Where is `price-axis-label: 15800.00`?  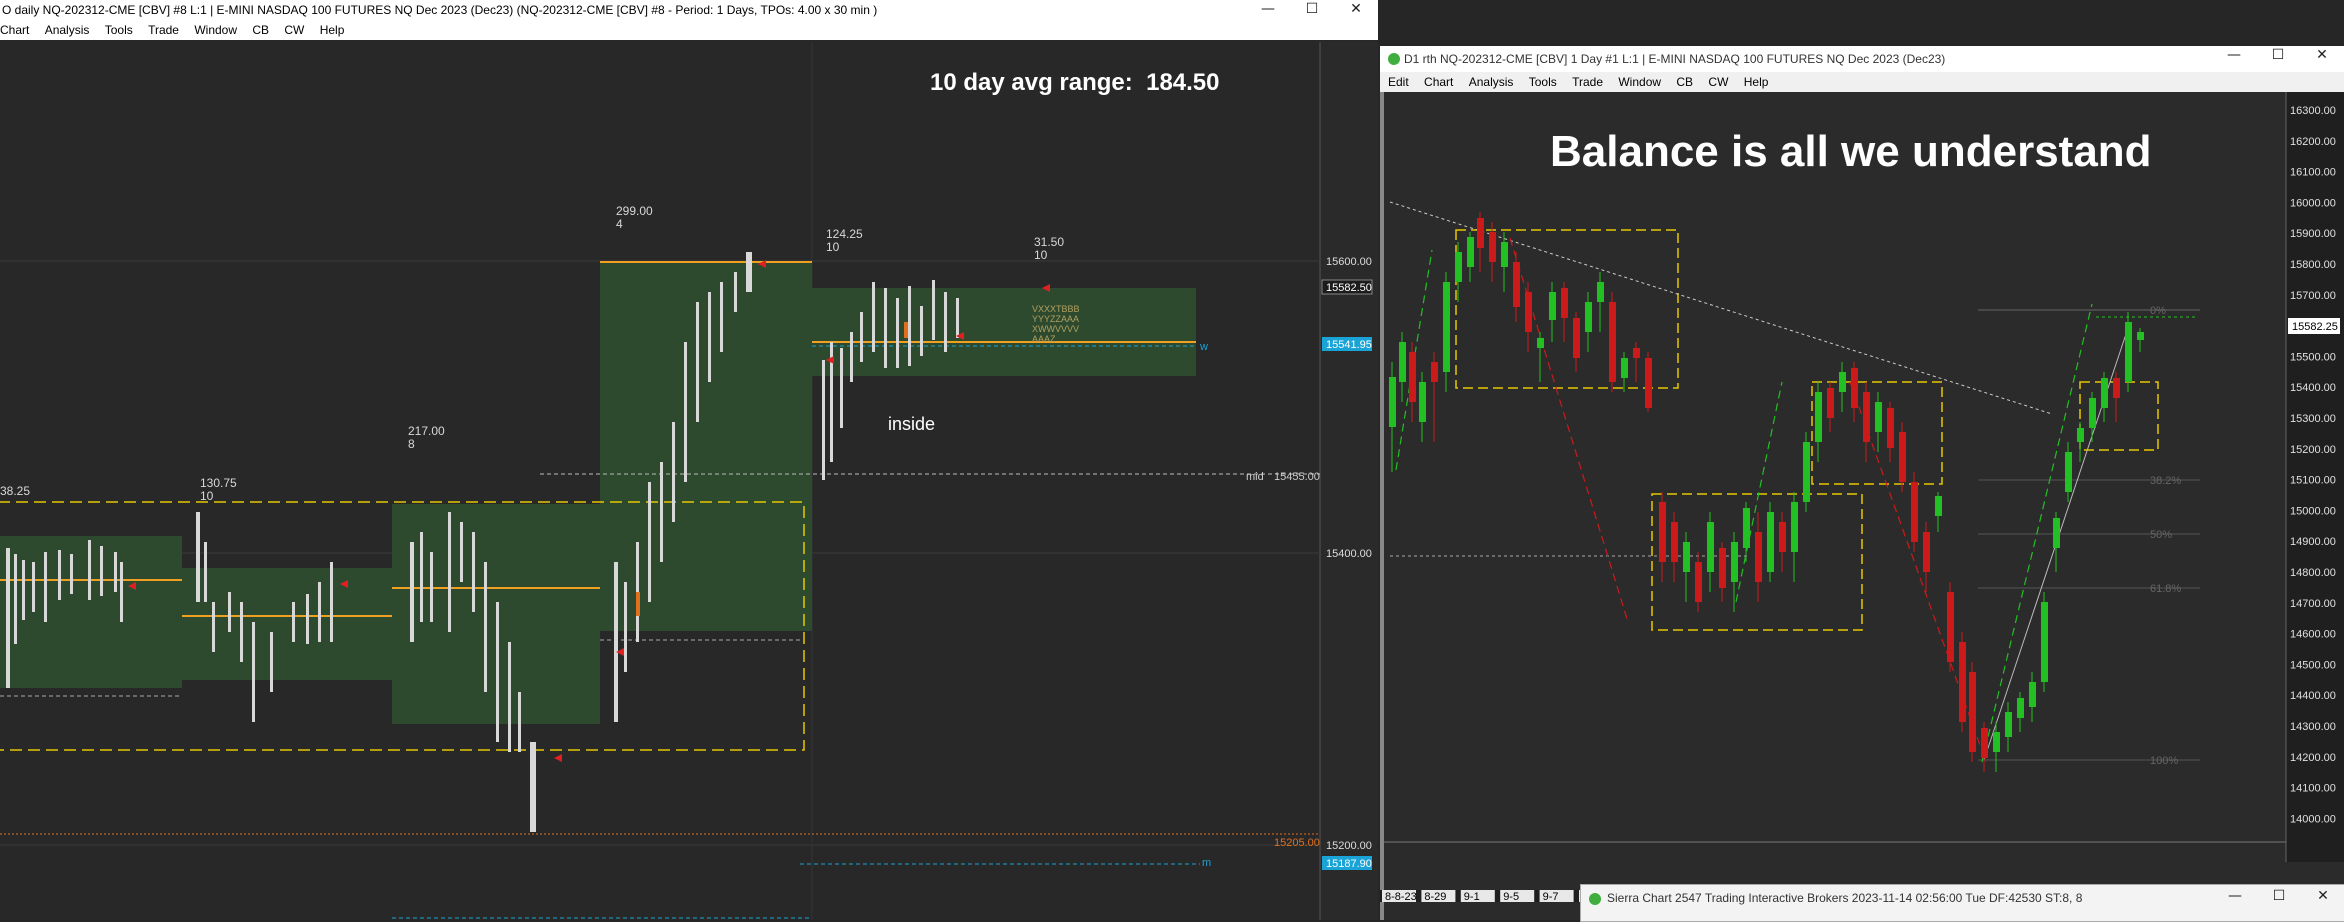 price-axis-label: 15800.00 is located at coordinates (2313, 265).